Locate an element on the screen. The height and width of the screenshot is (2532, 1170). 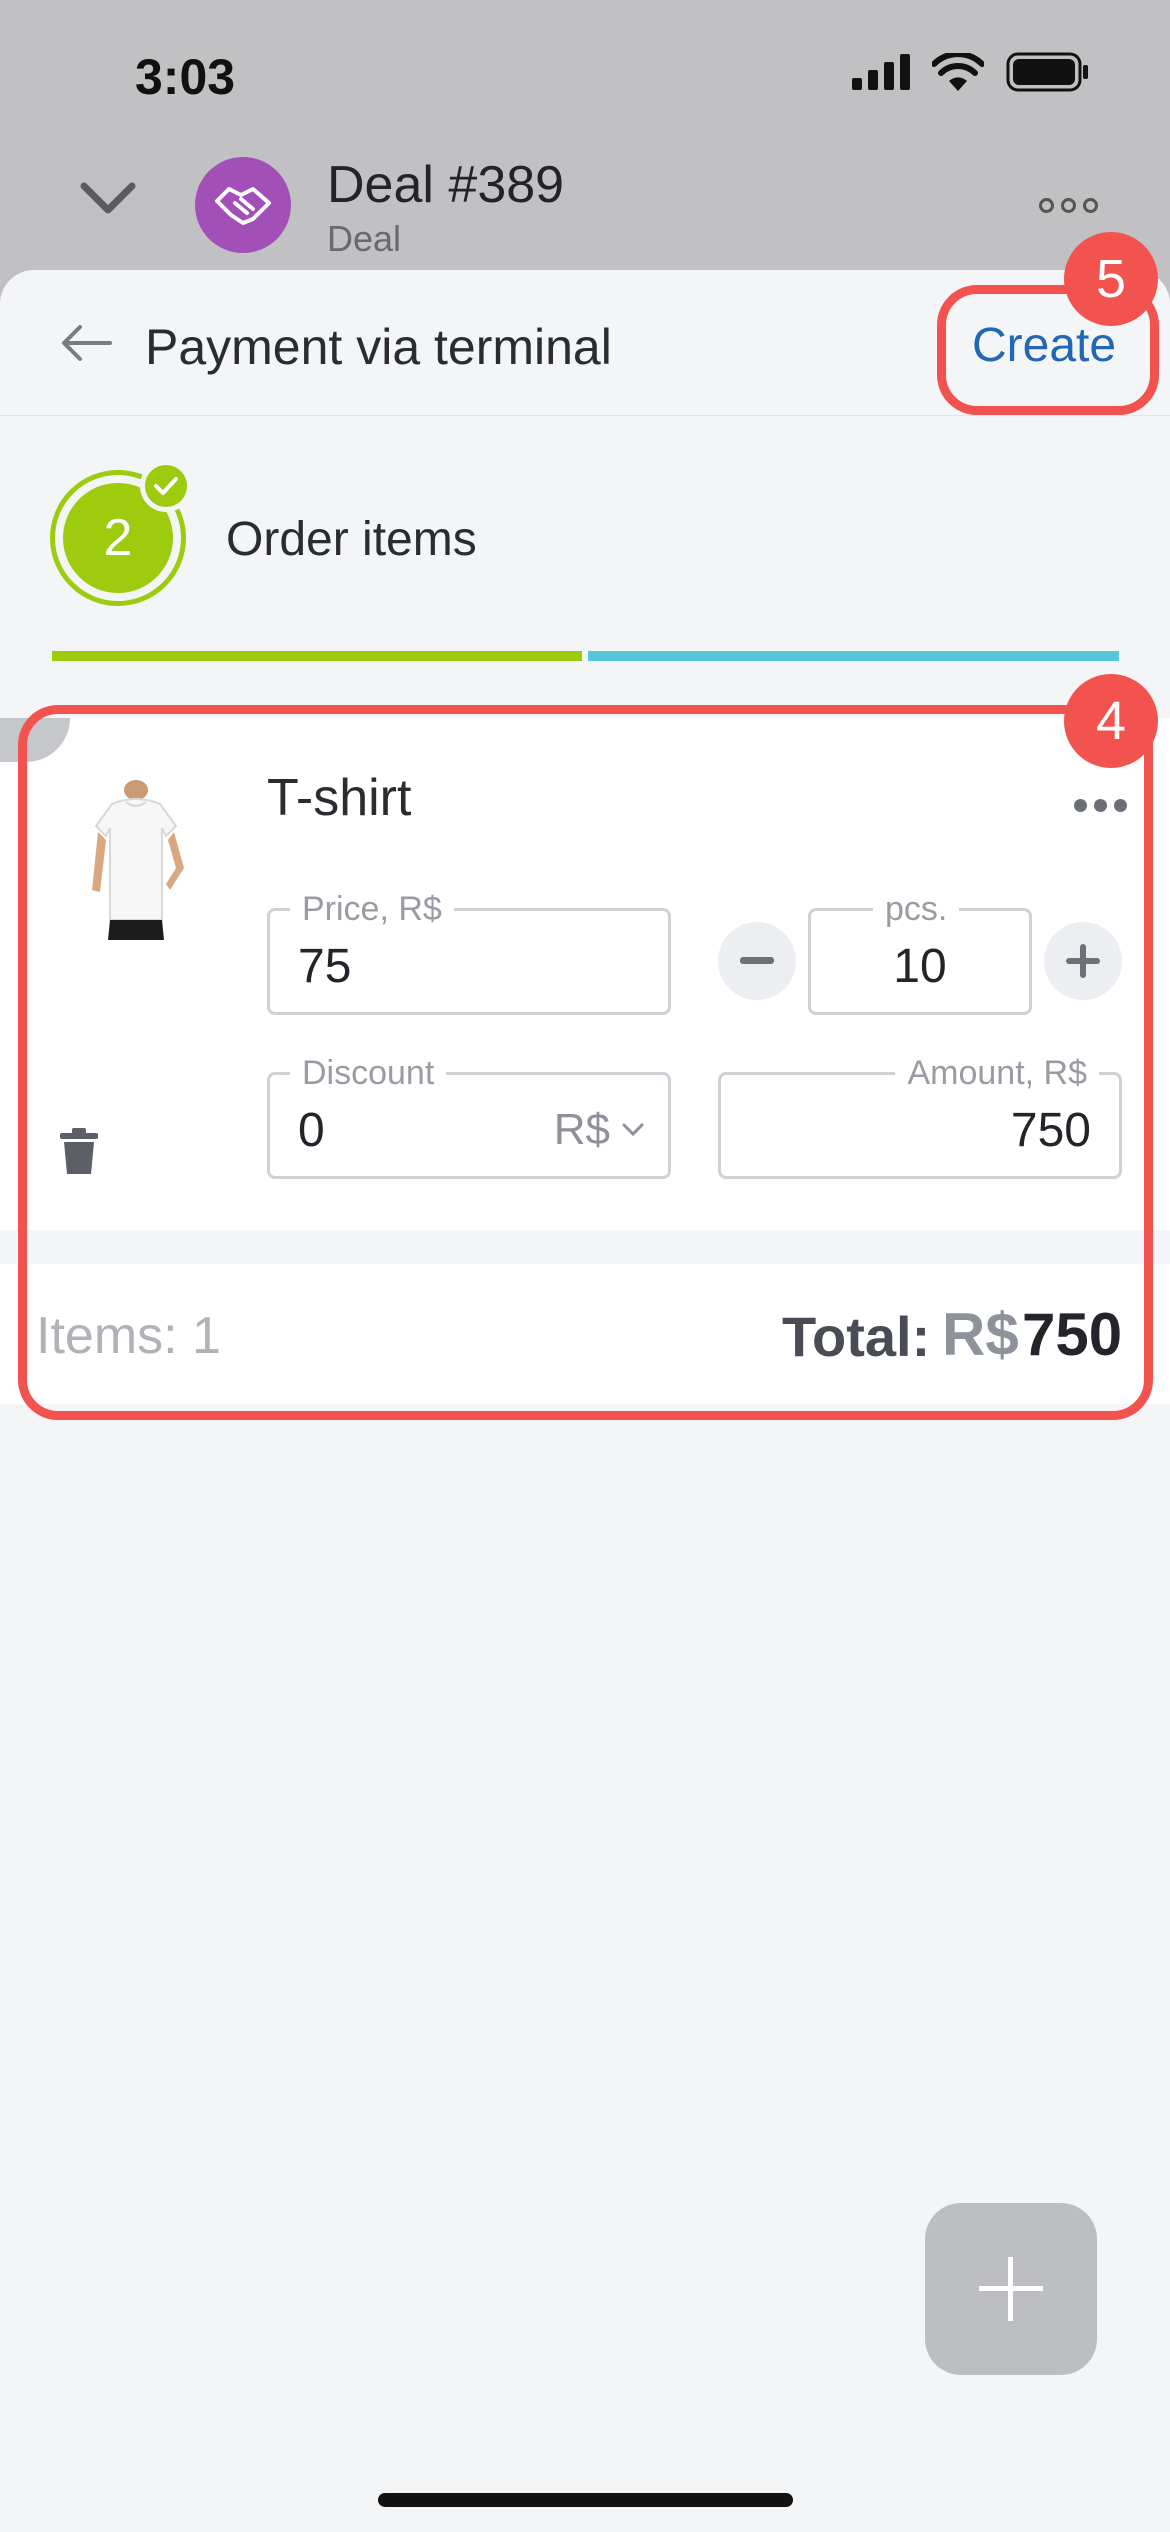
annotation-badge-4: 4 is located at coordinates (1111, 721).